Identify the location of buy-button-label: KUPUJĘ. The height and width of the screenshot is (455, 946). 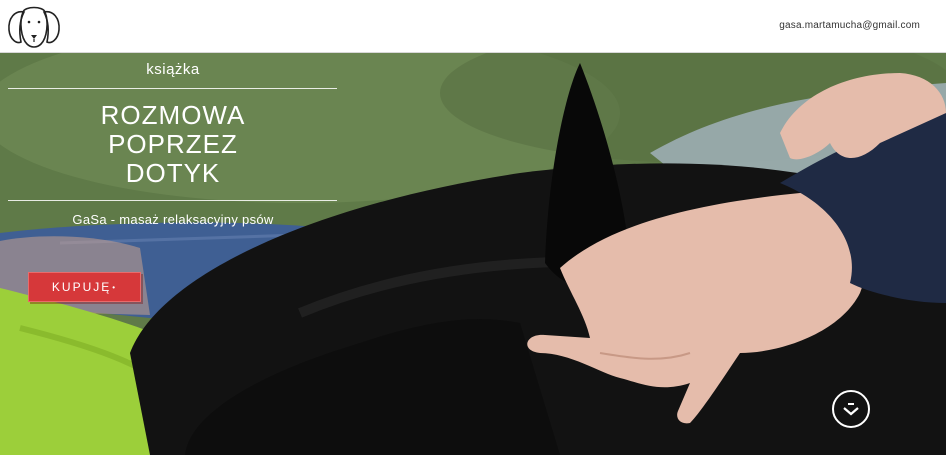
(81, 287).